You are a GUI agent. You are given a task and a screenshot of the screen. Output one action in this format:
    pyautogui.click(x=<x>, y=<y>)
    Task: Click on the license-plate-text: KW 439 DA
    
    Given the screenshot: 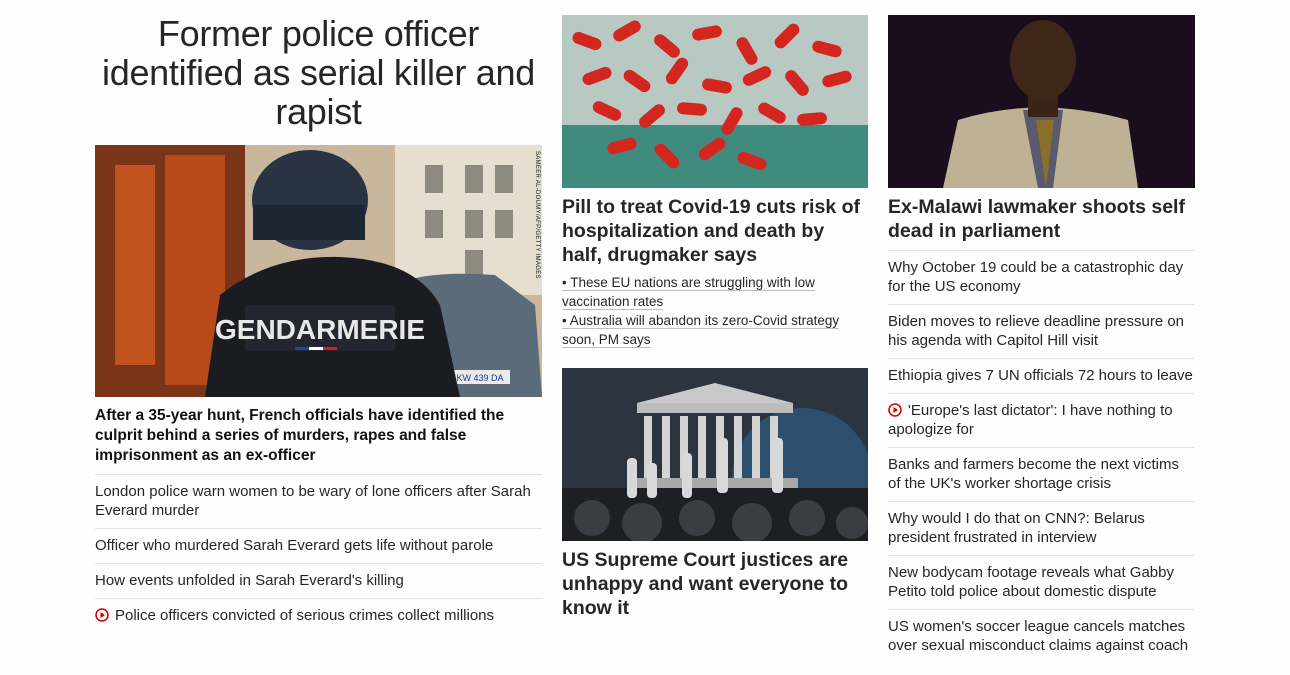 What is the action you would take?
    pyautogui.click(x=479, y=378)
    